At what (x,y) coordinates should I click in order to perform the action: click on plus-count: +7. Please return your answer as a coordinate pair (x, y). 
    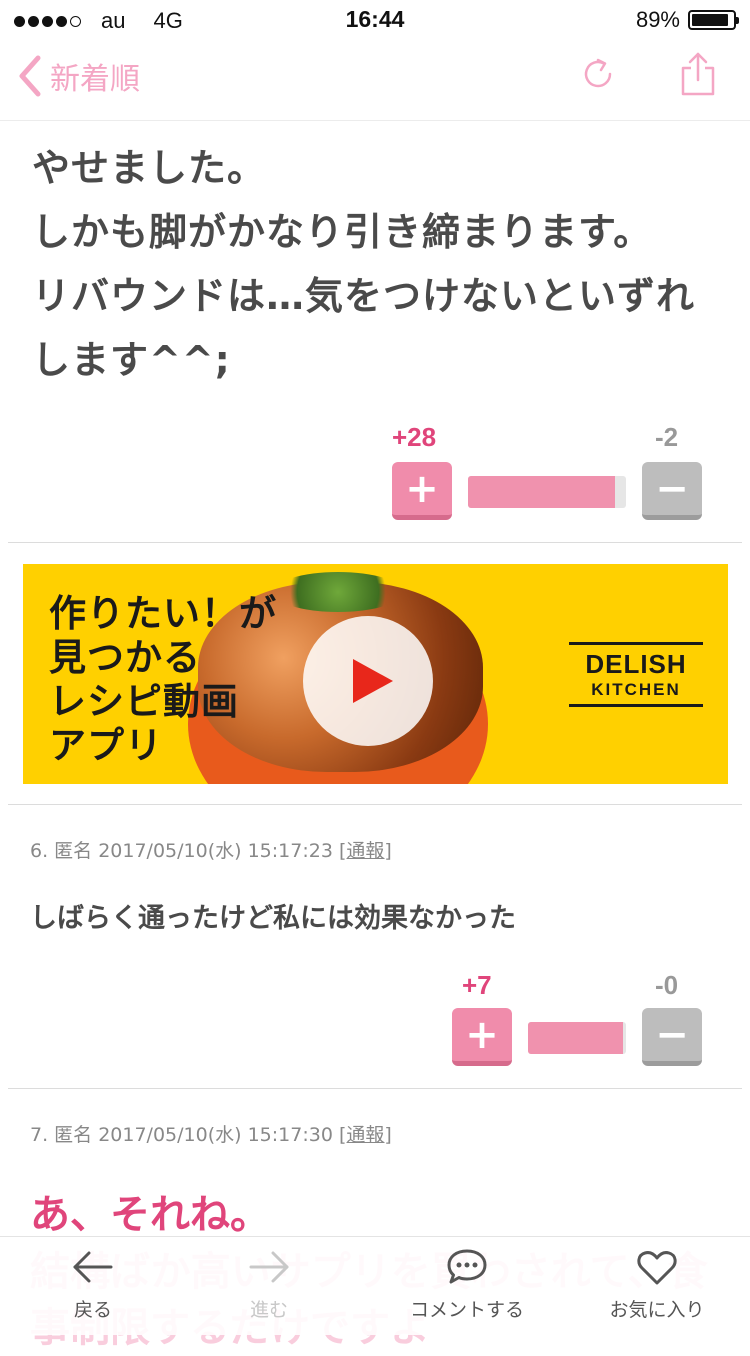
    Looking at the image, I should click on (477, 985).